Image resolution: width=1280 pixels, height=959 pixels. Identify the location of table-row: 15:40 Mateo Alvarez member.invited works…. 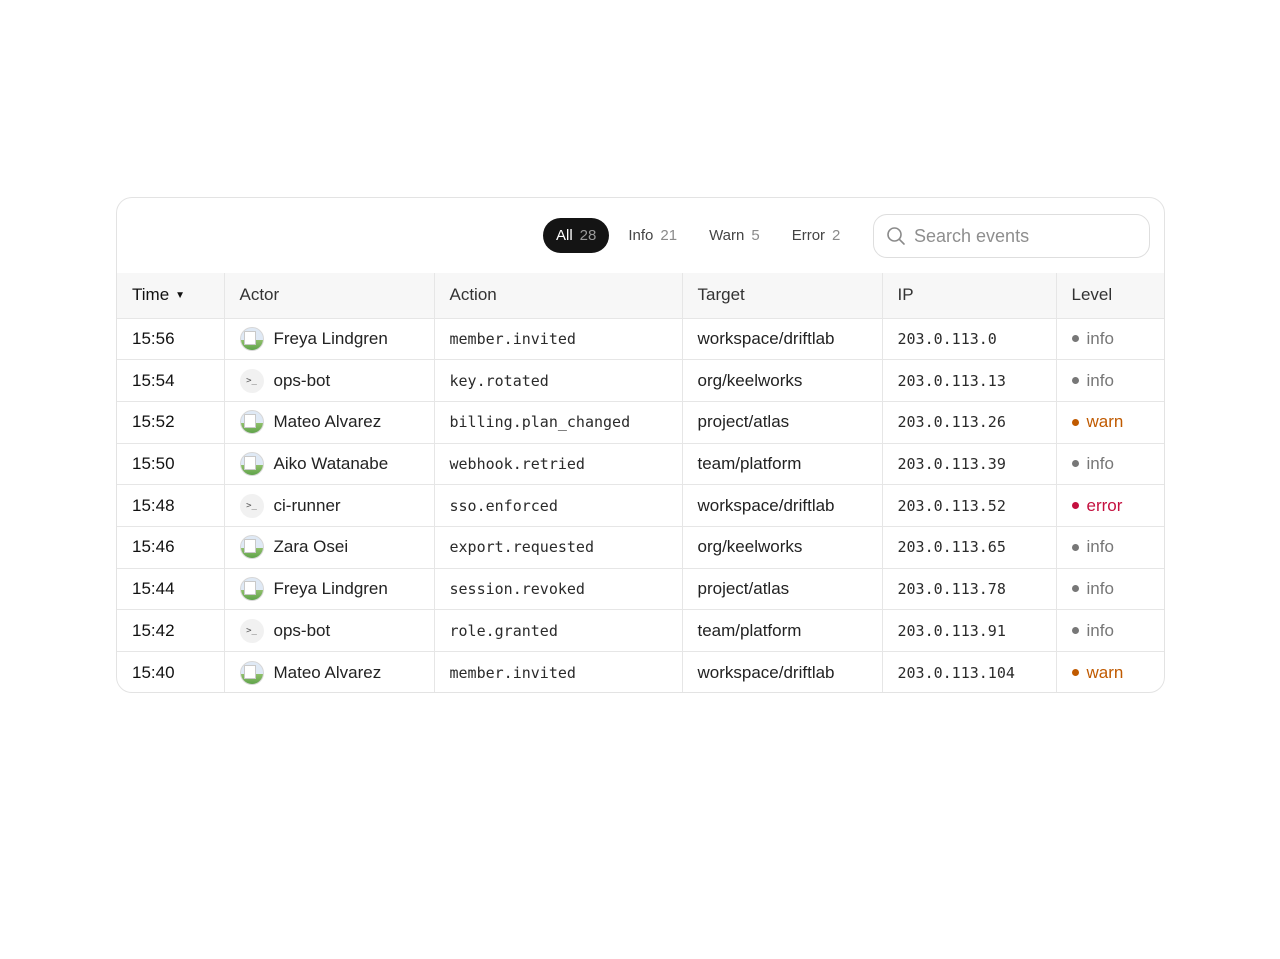
(640, 671).